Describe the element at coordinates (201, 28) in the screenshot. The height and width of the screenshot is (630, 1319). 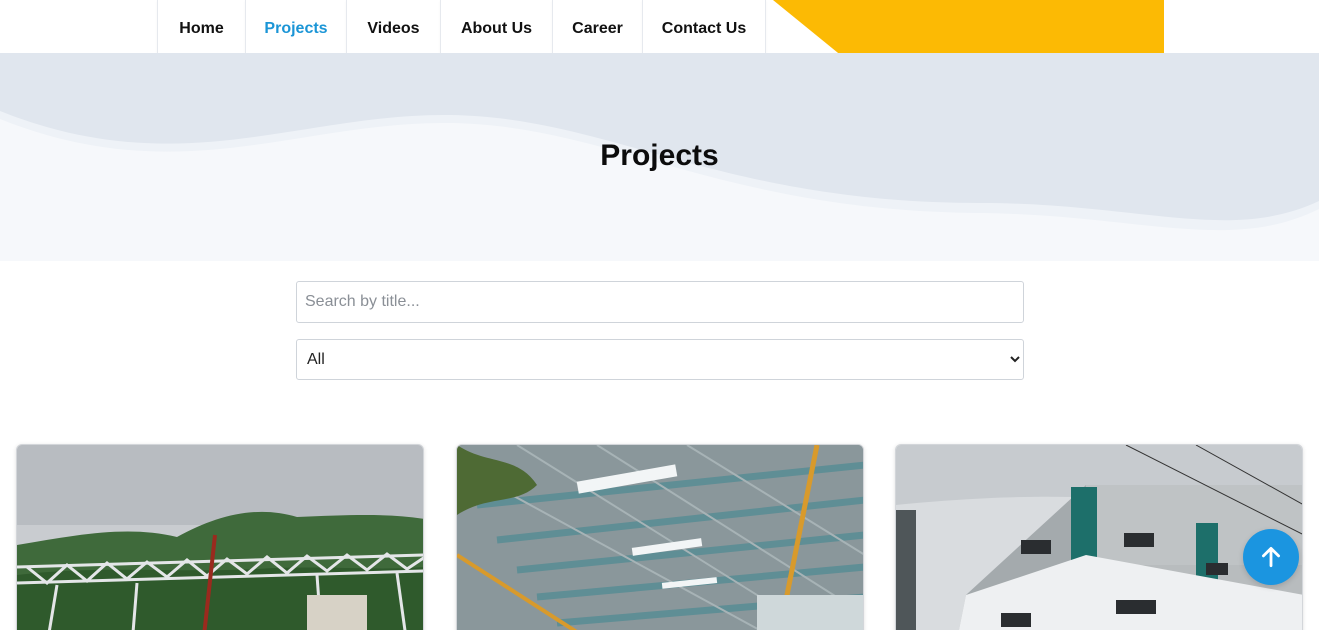
I see `nav-item-home: Home` at that location.